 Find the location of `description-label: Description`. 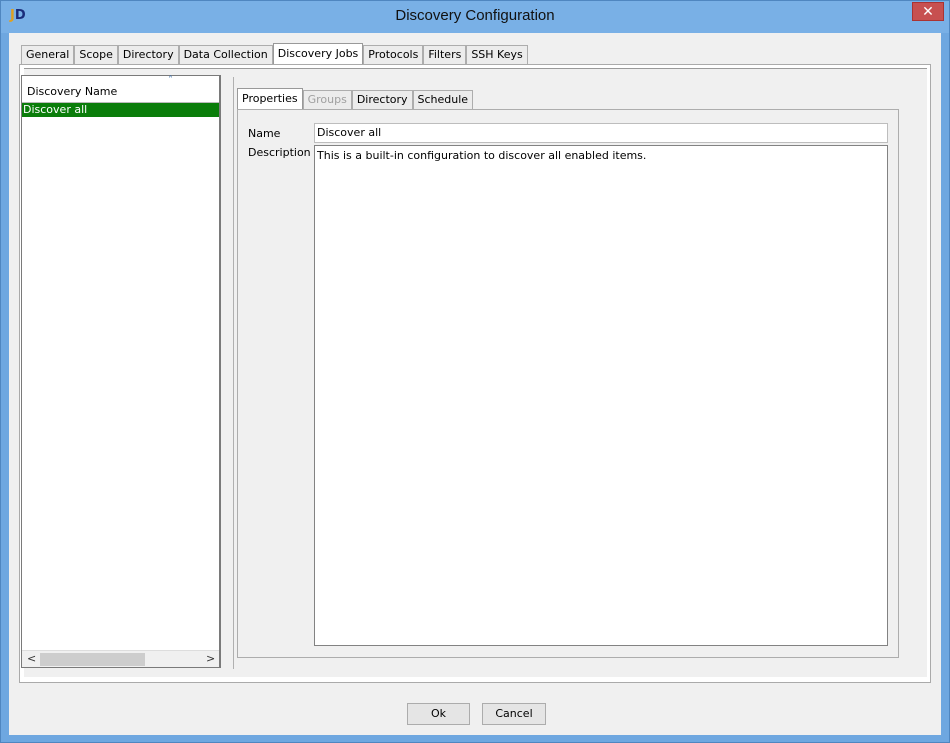

description-label: Description is located at coordinates (279, 152).